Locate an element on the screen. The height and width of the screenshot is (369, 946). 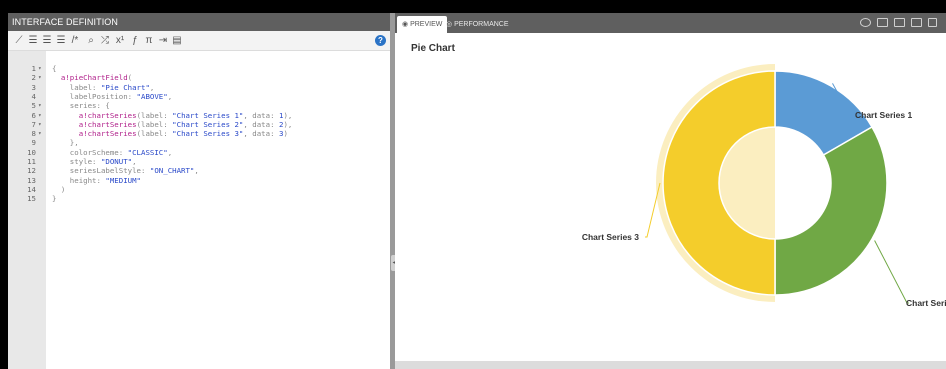
slice-label-connector is located at coordinates (653, 210).